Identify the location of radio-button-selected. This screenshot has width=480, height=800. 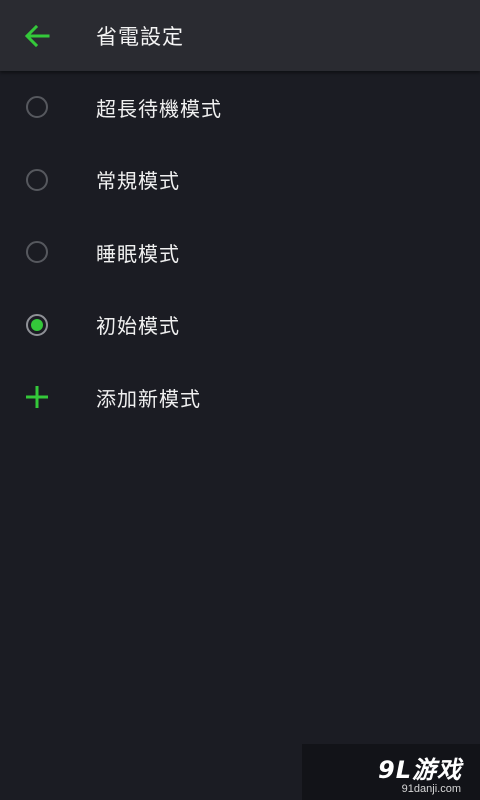
(37, 324).